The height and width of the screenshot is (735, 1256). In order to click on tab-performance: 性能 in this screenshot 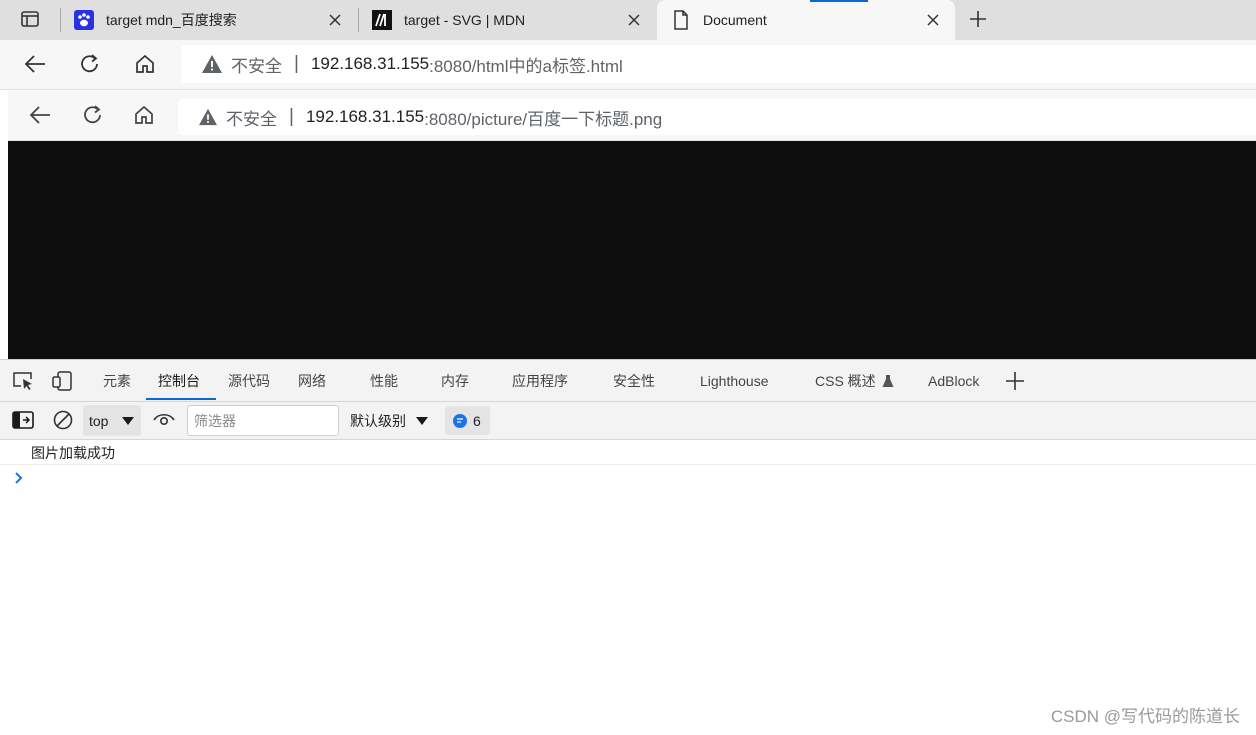, I will do `click(384, 381)`.